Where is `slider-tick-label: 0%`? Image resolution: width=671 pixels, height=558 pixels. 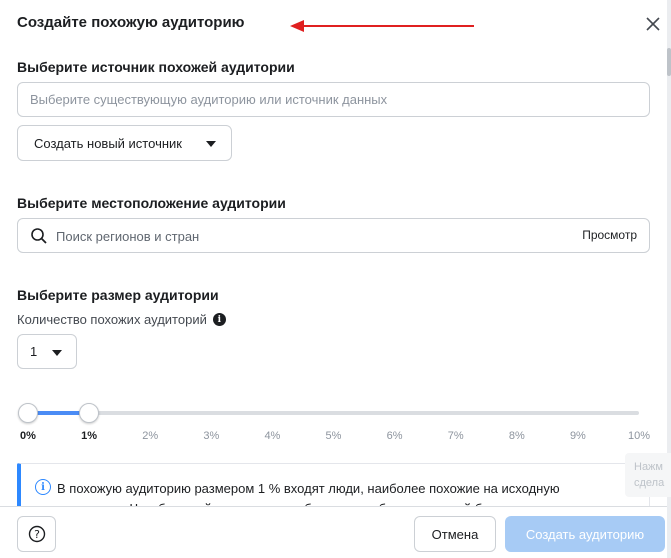
slider-tick-label: 0% is located at coordinates (28, 436).